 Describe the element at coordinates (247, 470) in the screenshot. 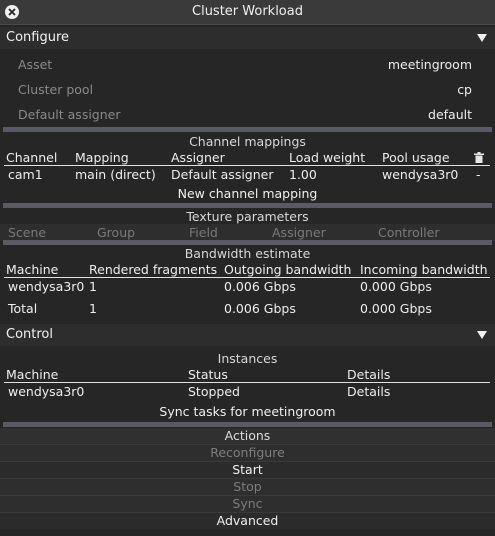

I see `start-button: Start` at that location.